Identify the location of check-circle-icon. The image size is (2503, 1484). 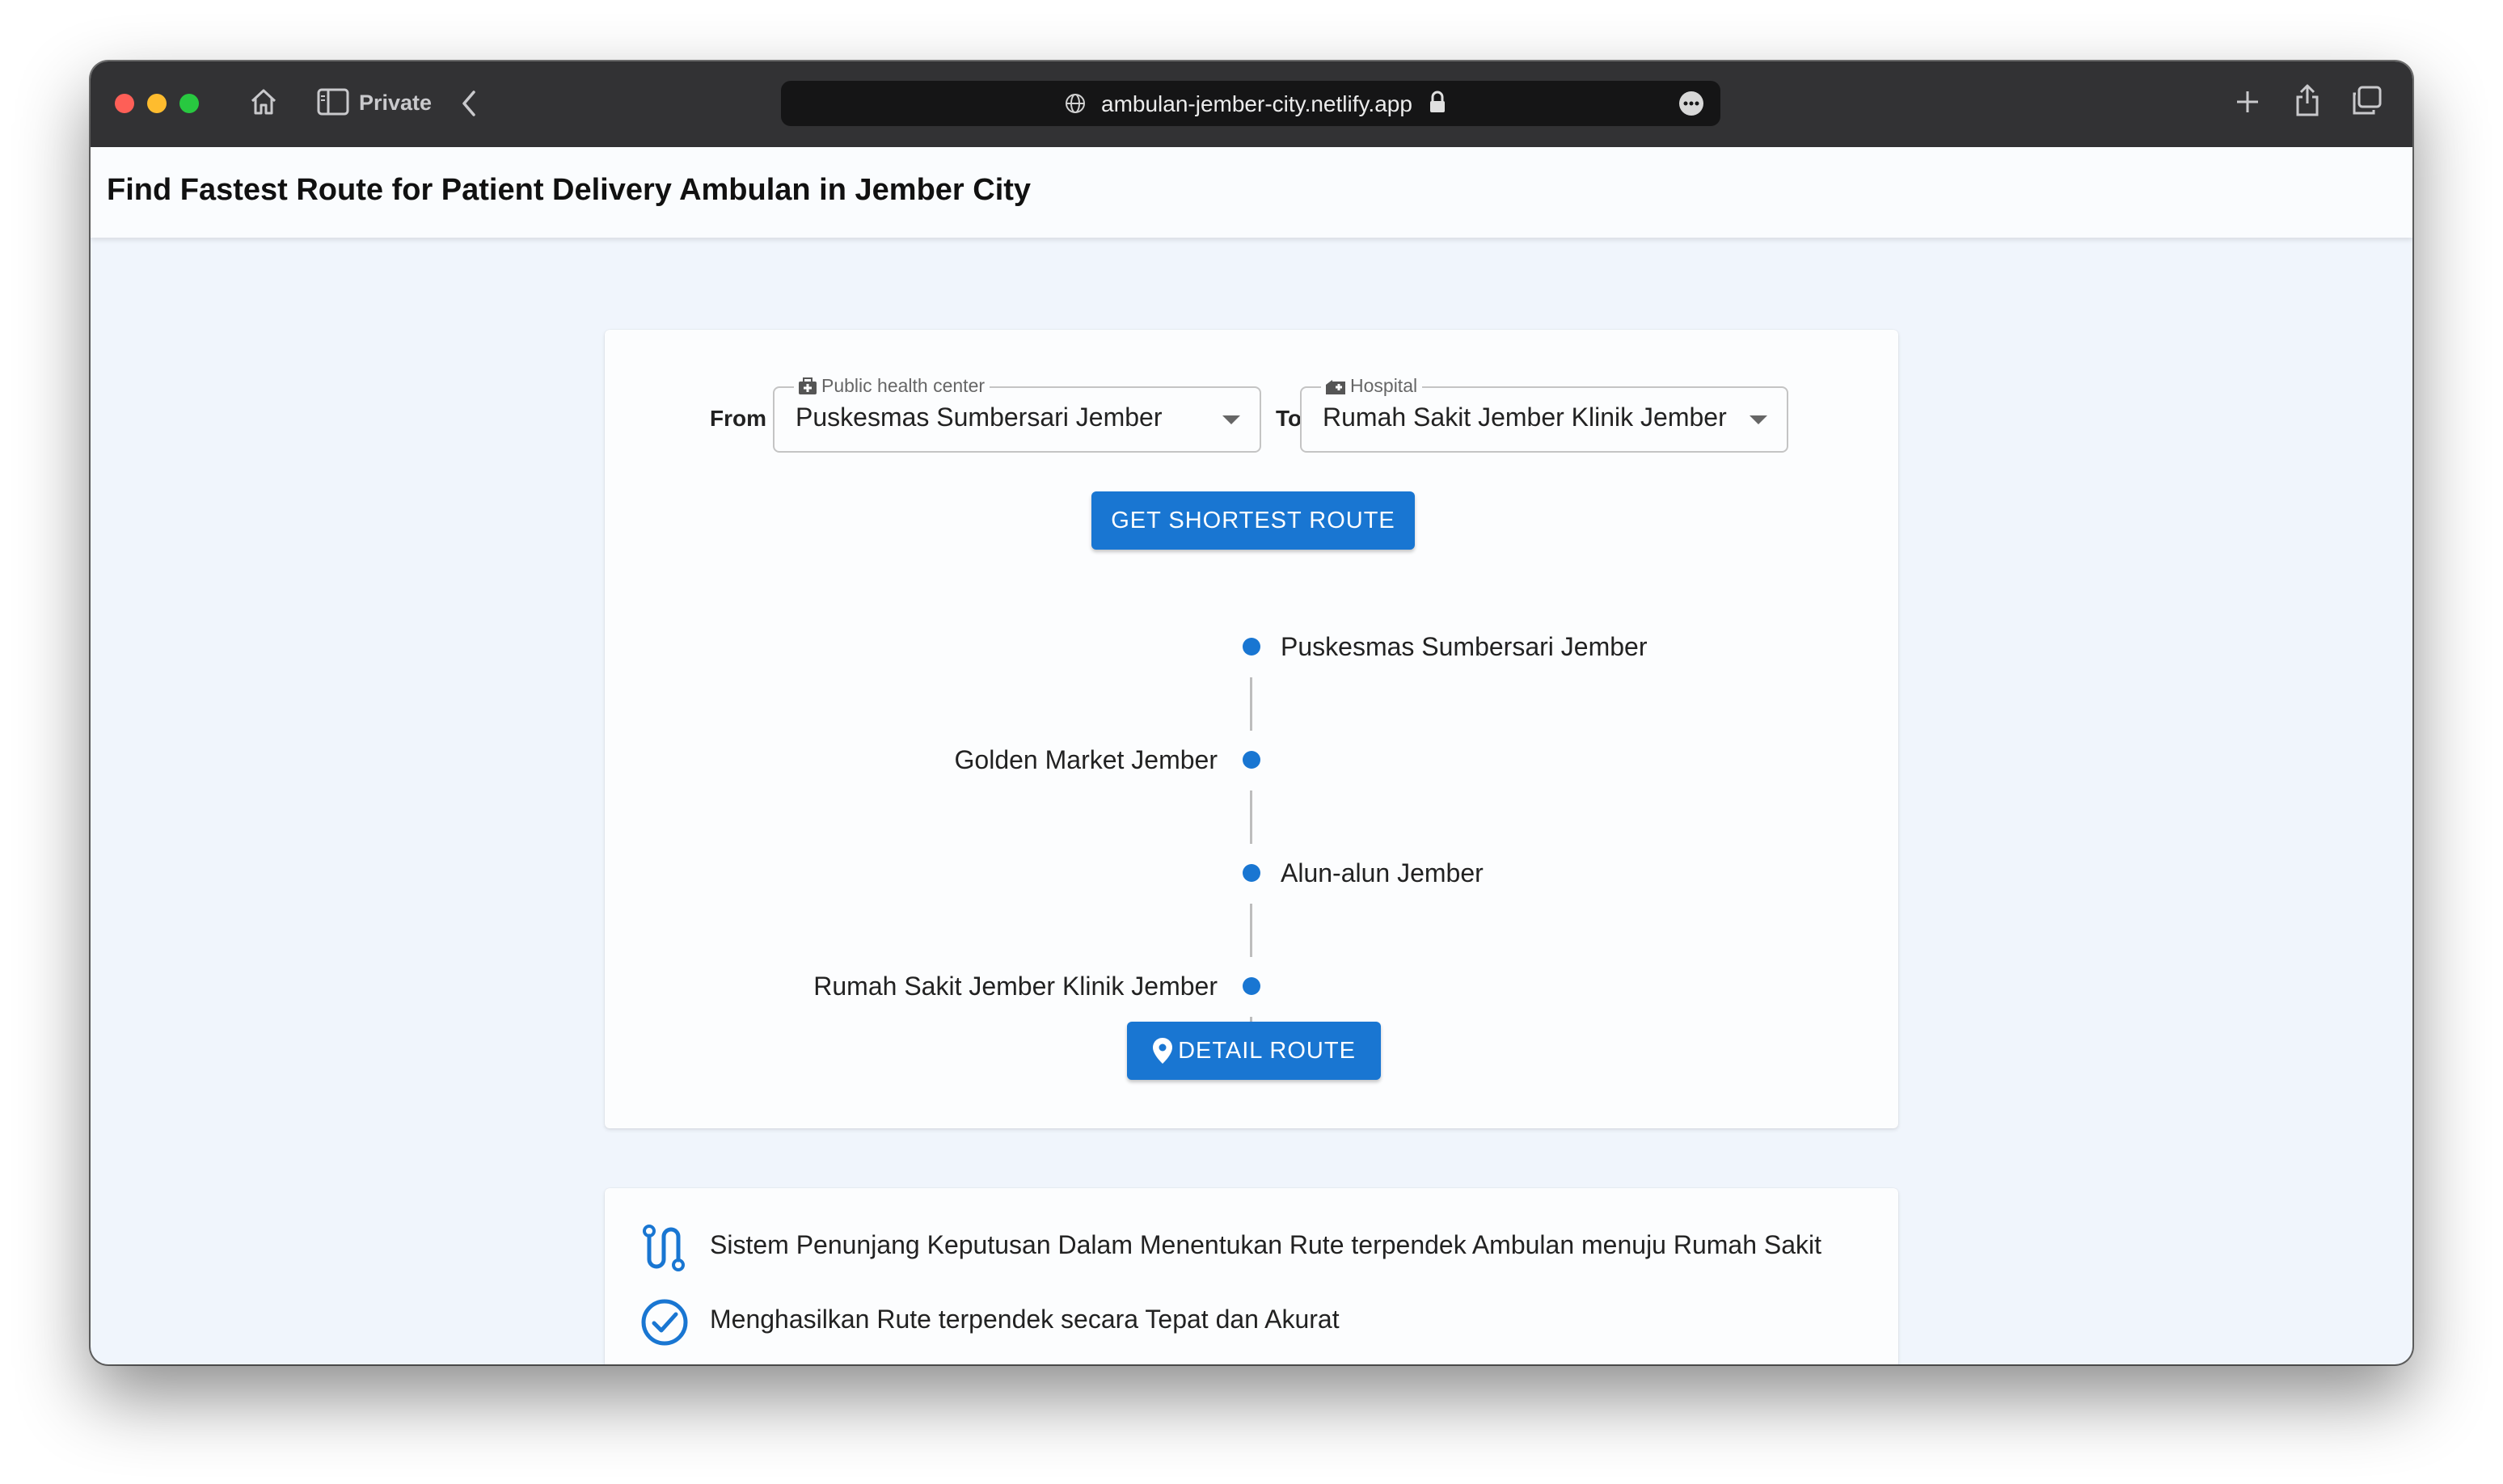
(664, 1322).